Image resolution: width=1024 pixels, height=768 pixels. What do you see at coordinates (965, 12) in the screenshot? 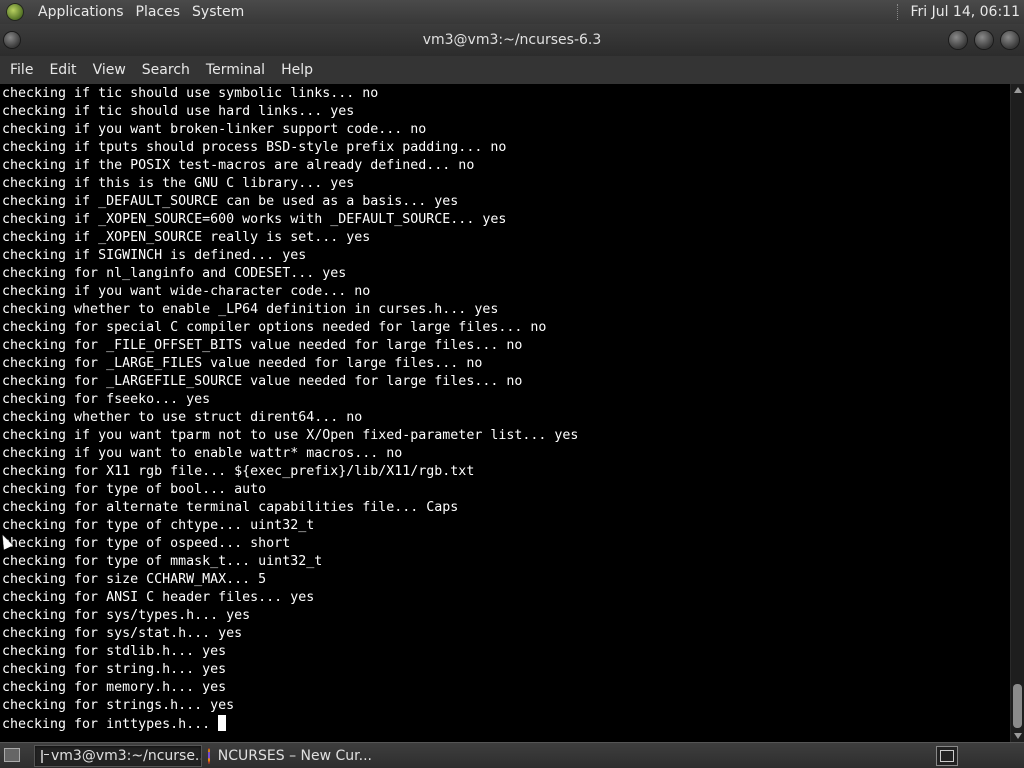
I see `clock: Fri Jul 14, 06:11` at bounding box center [965, 12].